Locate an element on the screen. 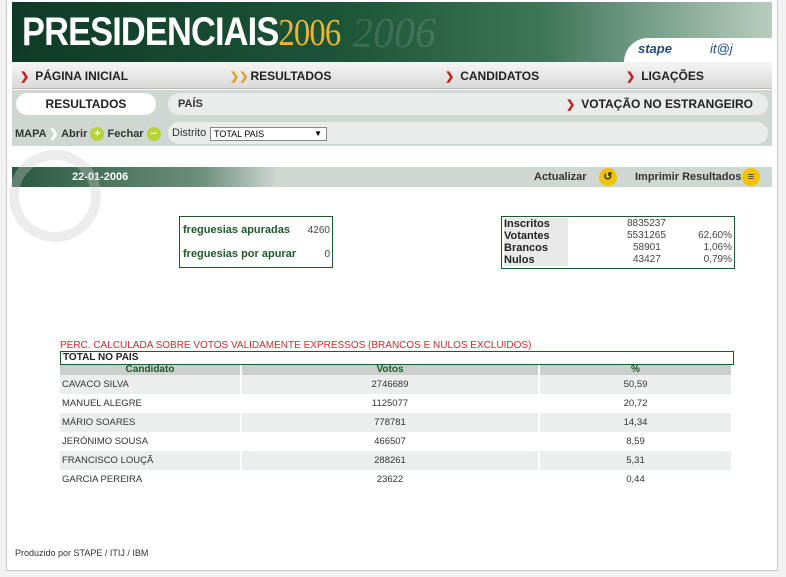 The image size is (786, 577). summary-value: 43427 is located at coordinates (647, 259).